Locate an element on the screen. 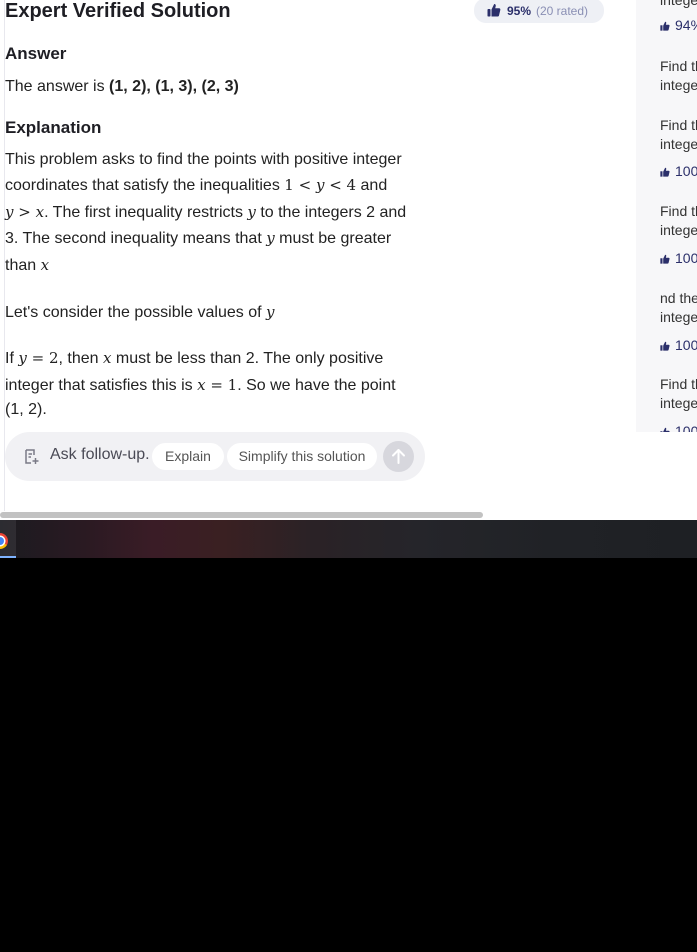  explanation-heading: Explanation is located at coordinates (53, 127).